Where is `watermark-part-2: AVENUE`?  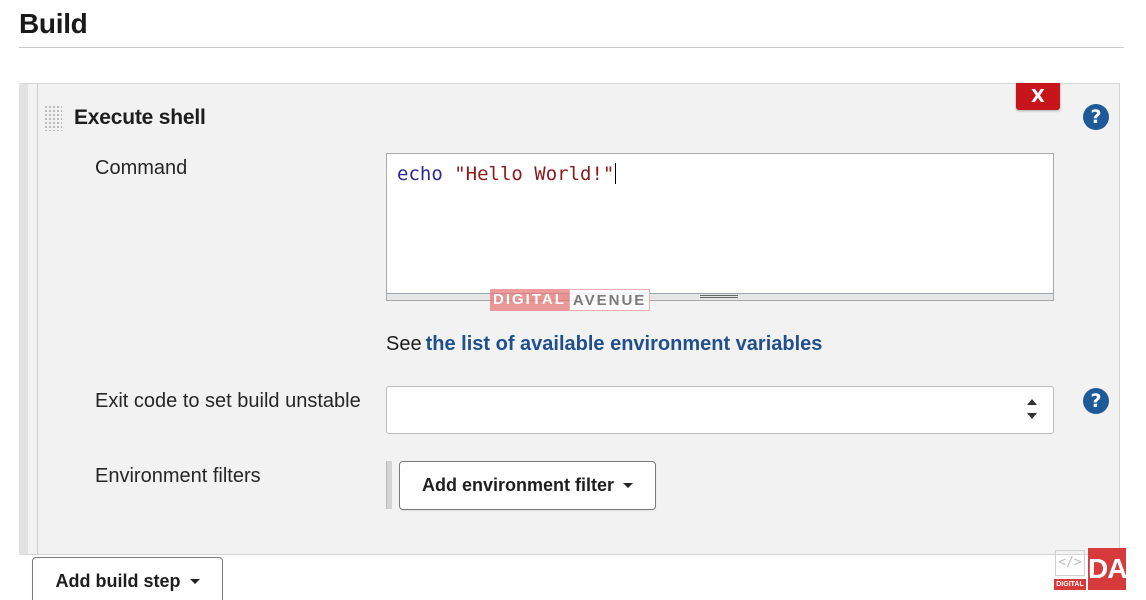
watermark-part-2: AVENUE is located at coordinates (609, 300).